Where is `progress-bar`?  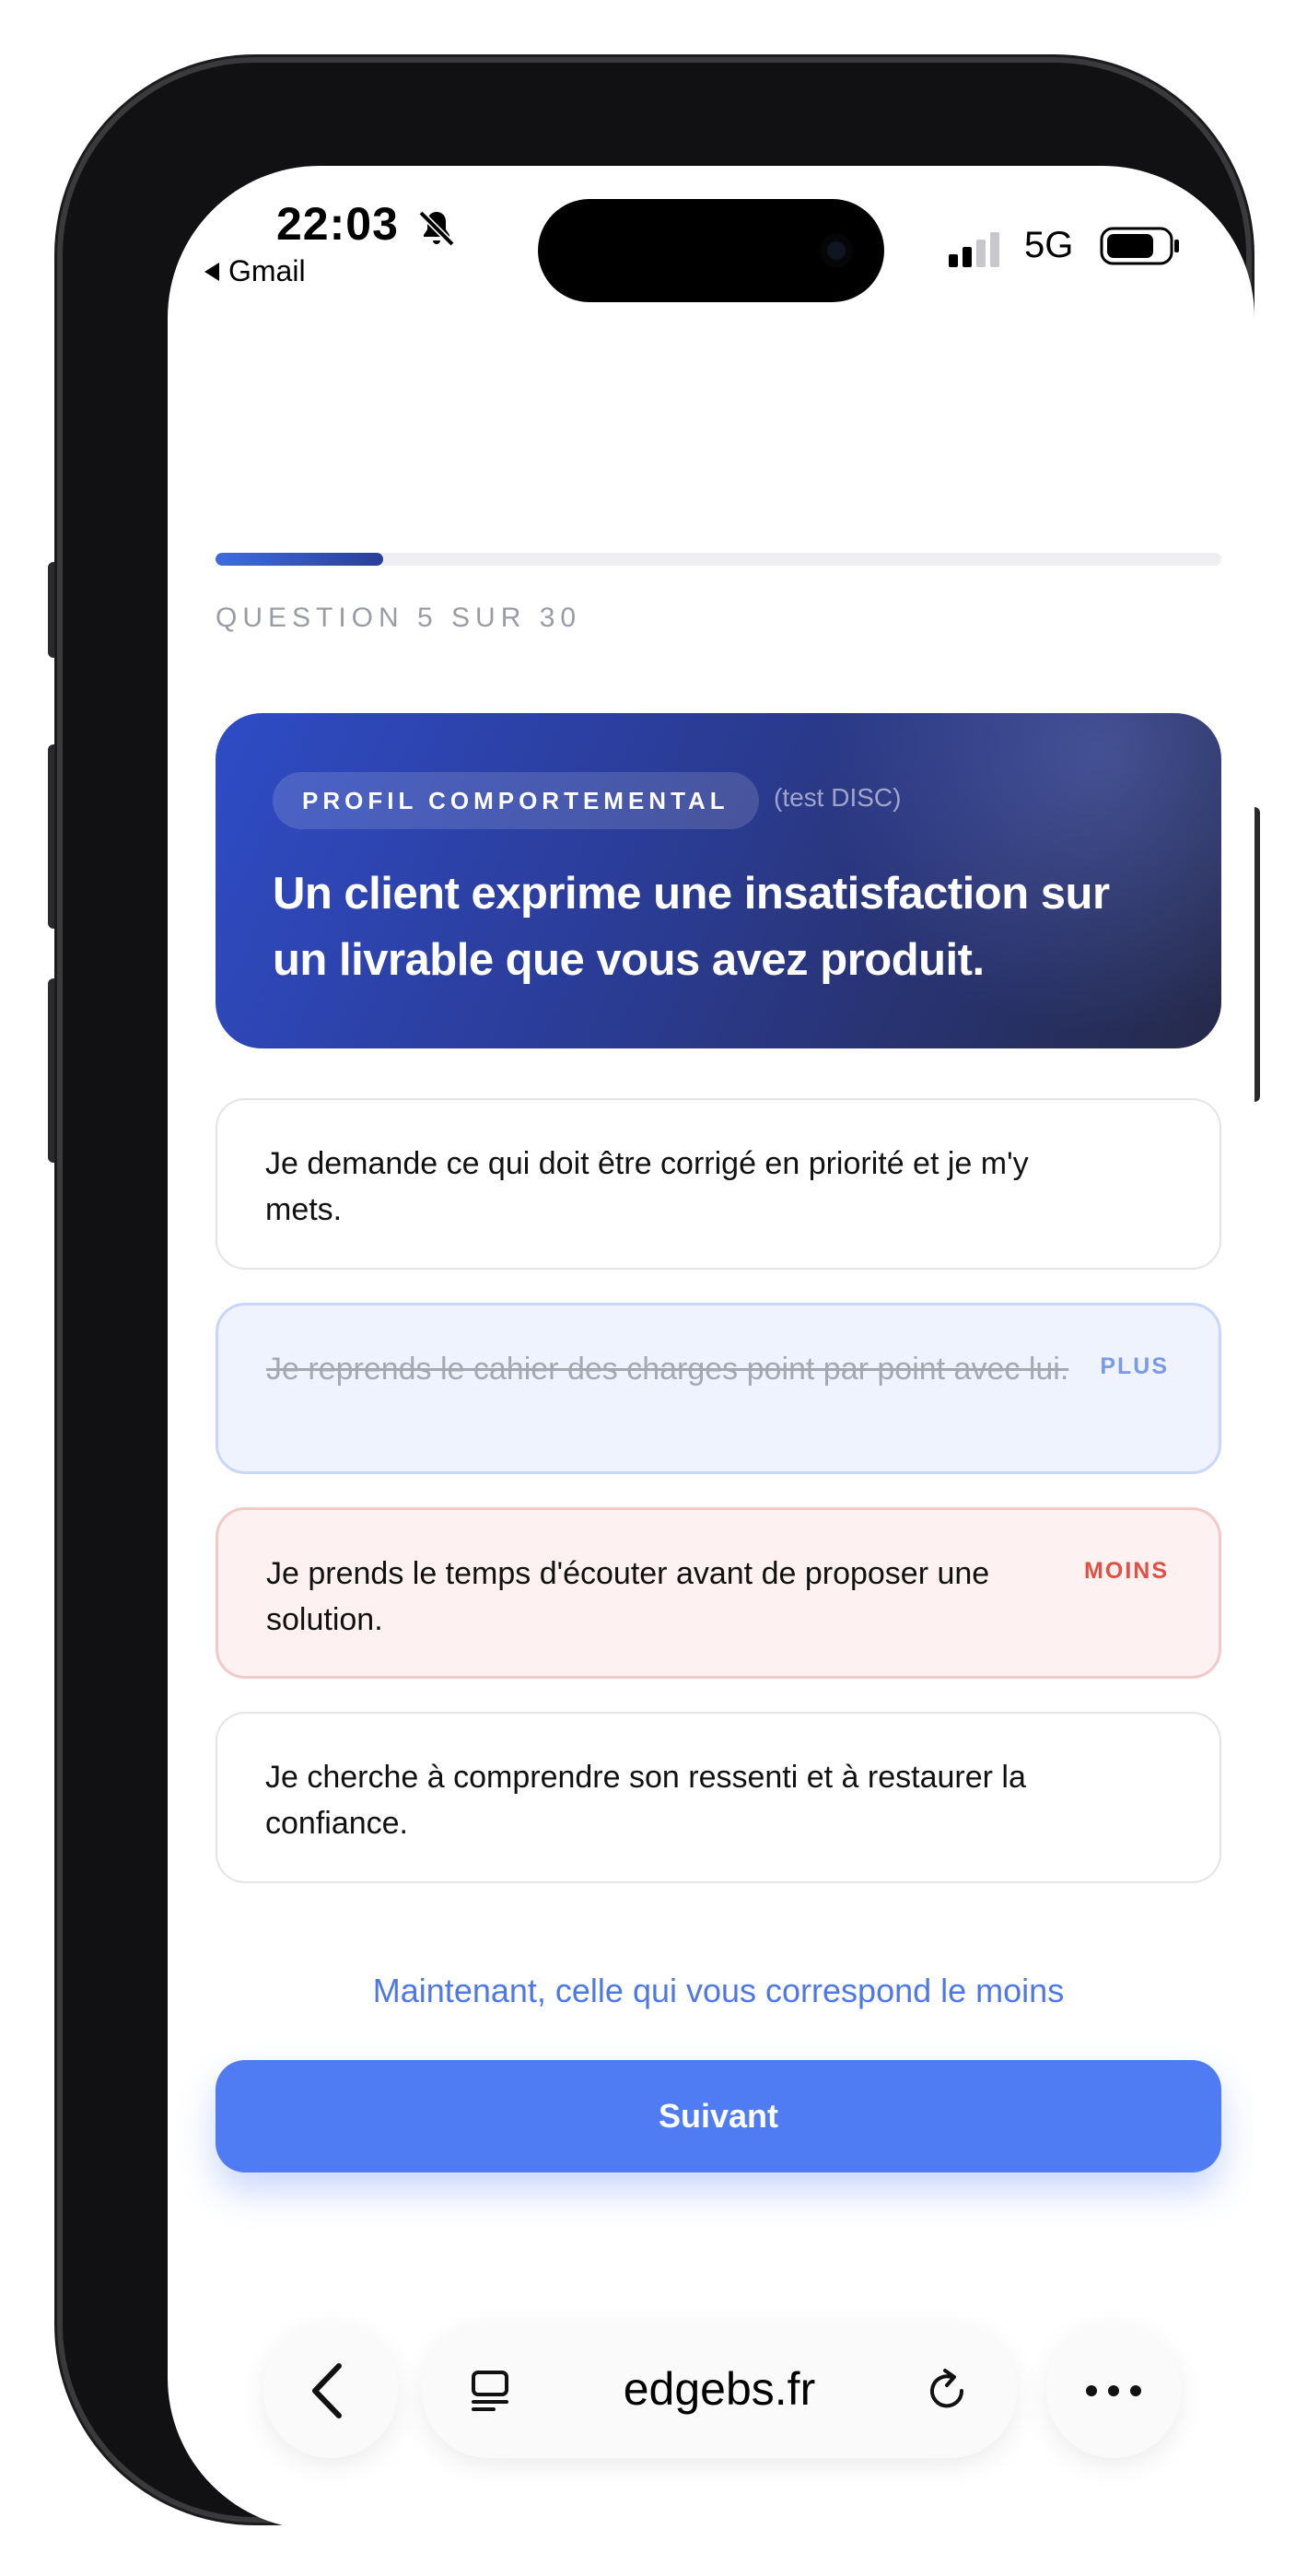
progress-bar is located at coordinates (719, 559).